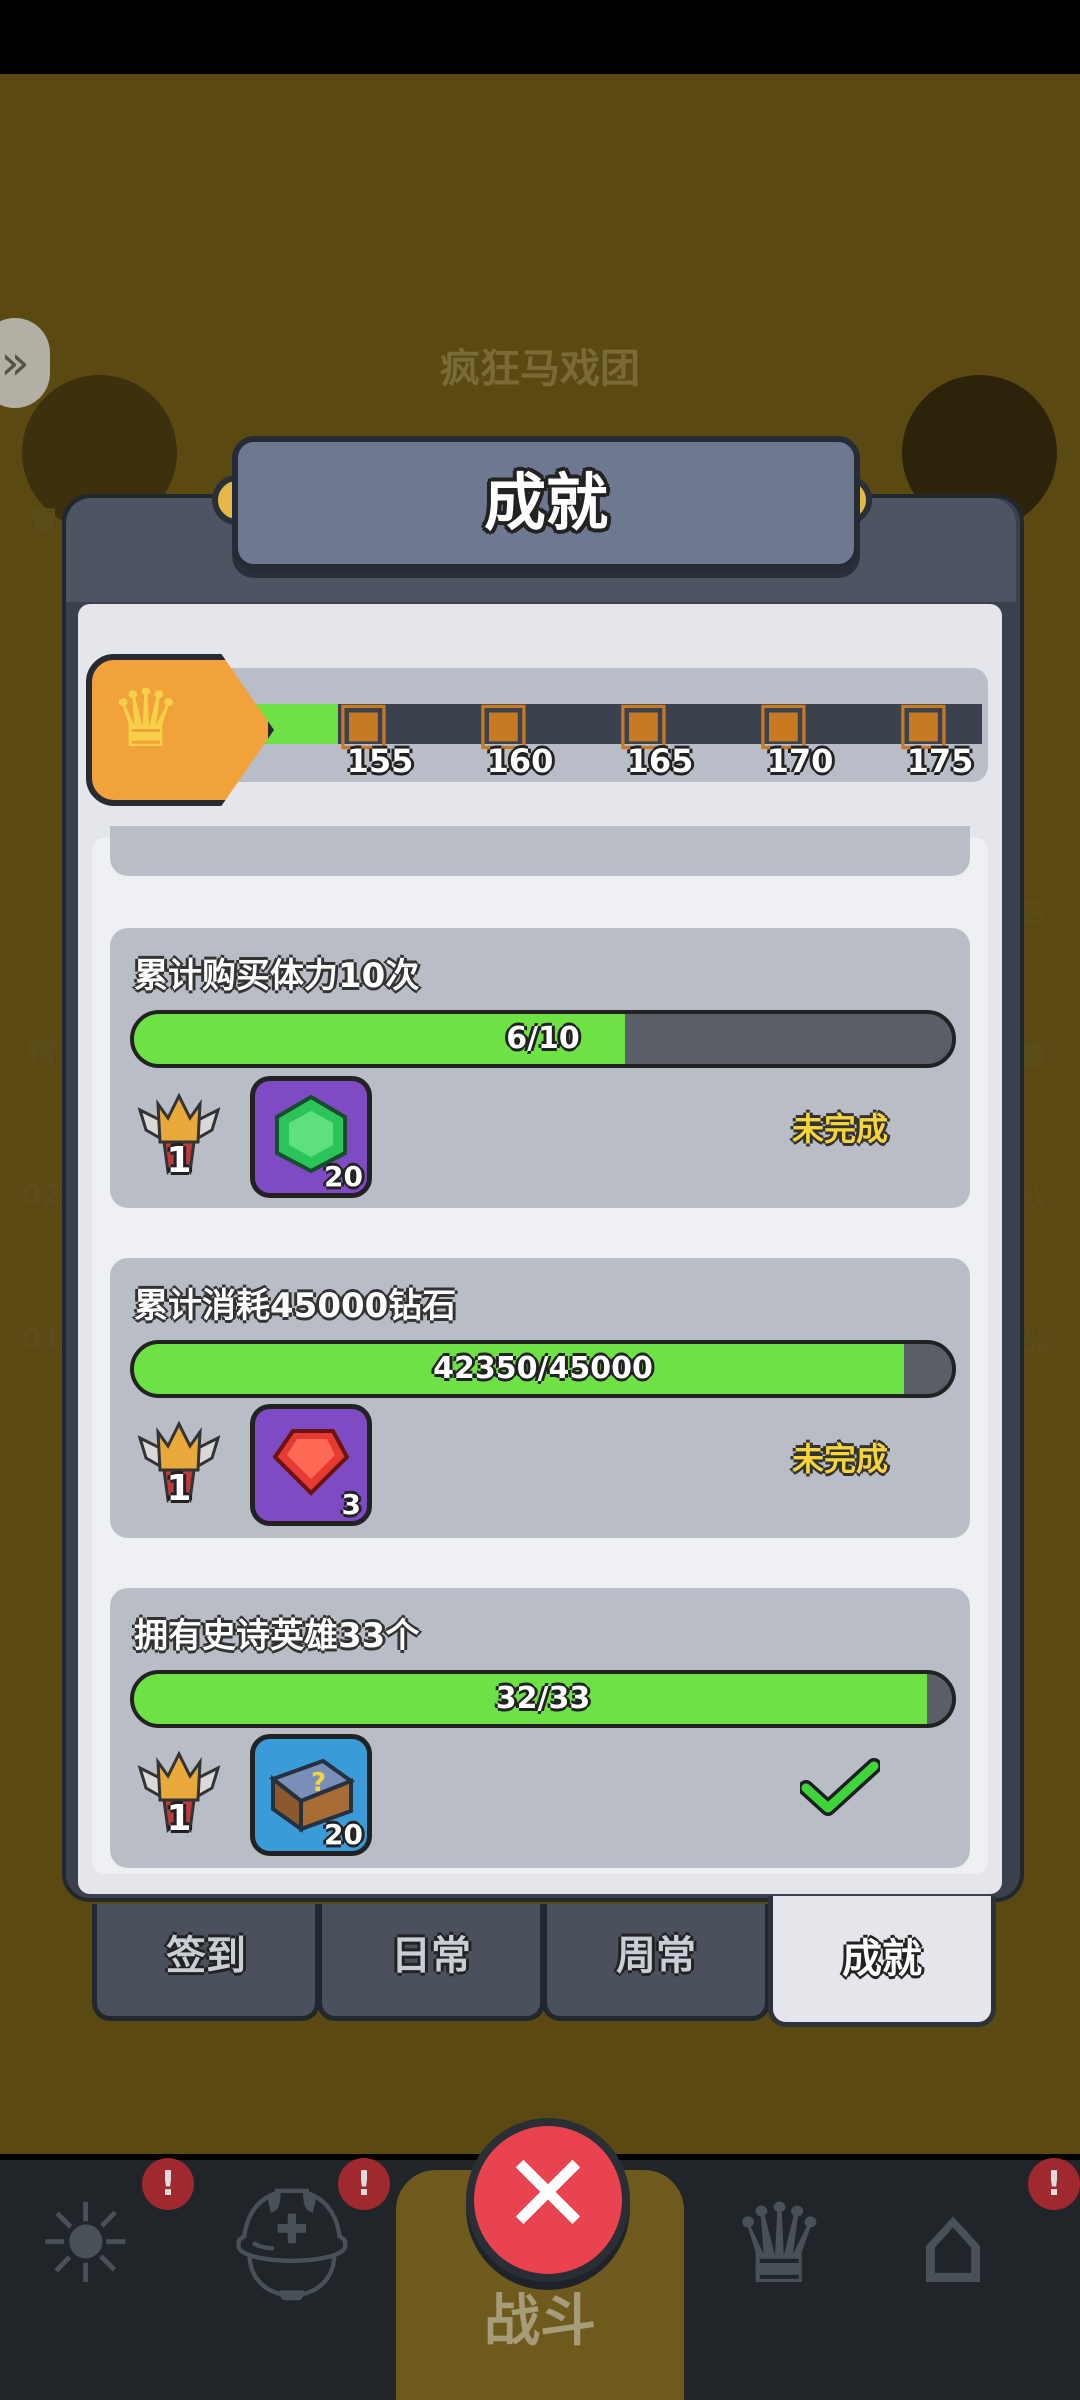 The image size is (1080, 2400). Describe the element at coordinates (431, 1962) in the screenshot. I see `tab-daily: 日常` at that location.